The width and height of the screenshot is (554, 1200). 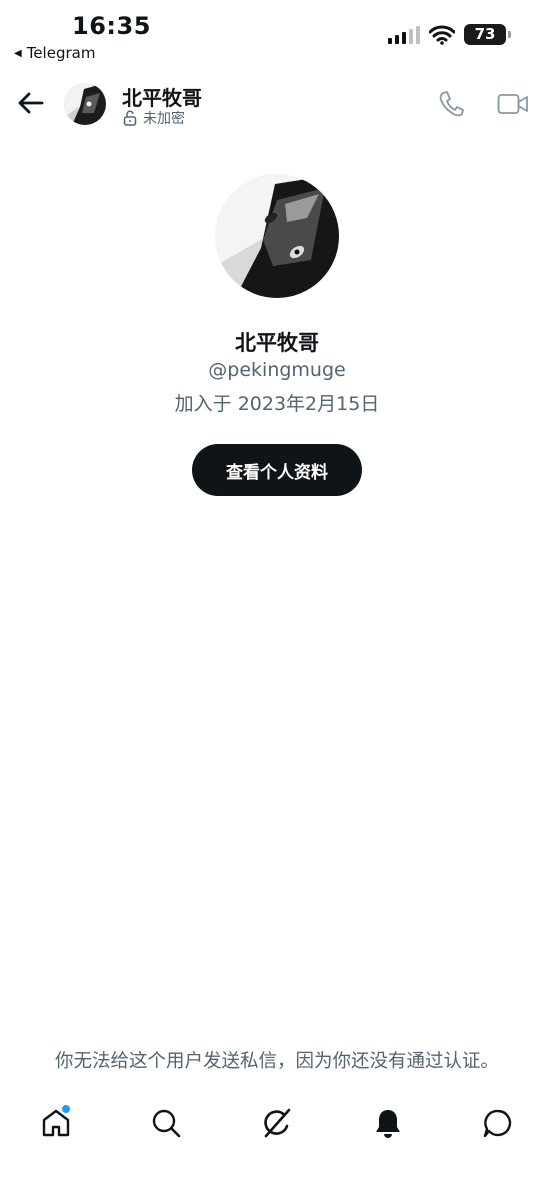 I want to click on unlocked-lock-icon, so click(x=130, y=118).